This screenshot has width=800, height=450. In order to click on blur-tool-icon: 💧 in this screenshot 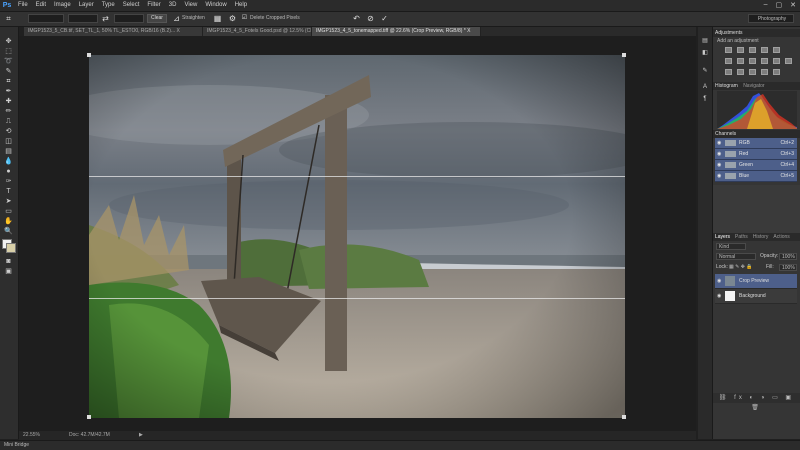, I will do `click(8, 161)`.